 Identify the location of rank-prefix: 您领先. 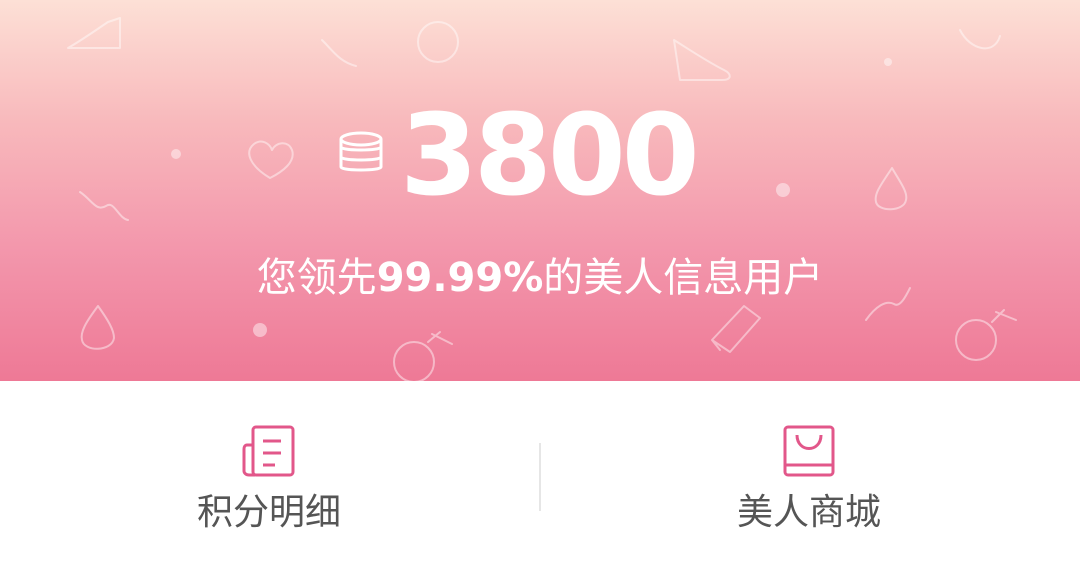
(316, 278).